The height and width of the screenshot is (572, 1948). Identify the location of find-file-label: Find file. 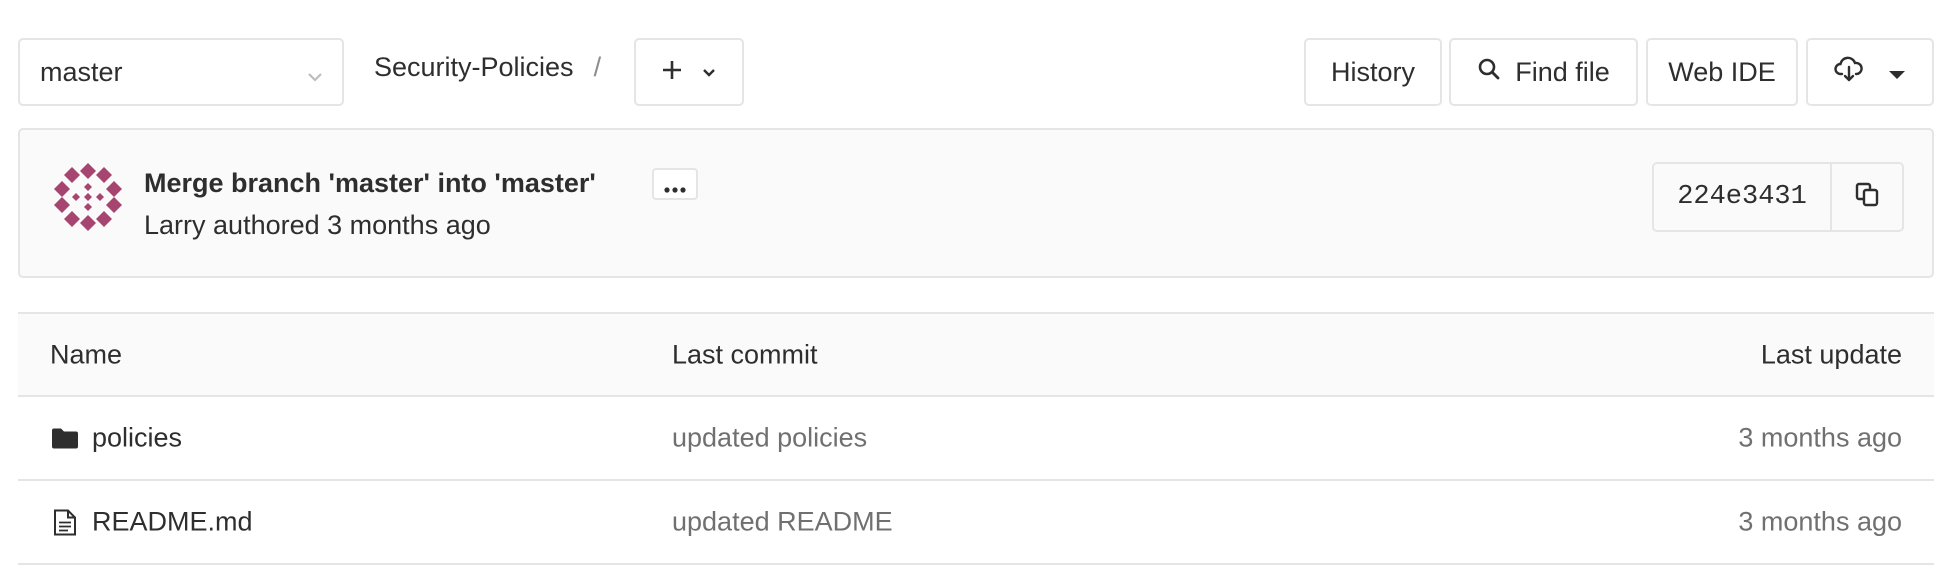
(1562, 71).